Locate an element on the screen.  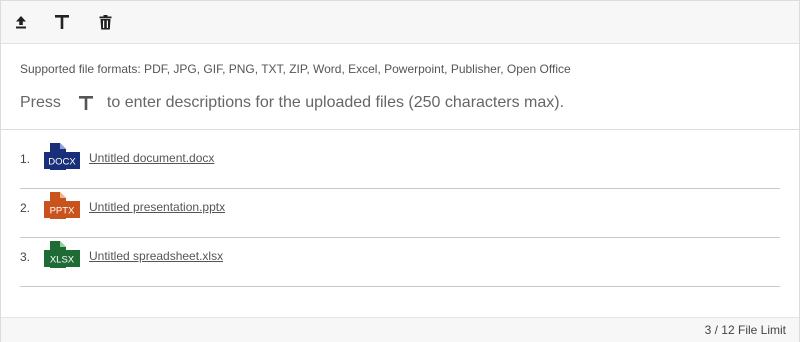
file-number: 1. is located at coordinates (25, 159).